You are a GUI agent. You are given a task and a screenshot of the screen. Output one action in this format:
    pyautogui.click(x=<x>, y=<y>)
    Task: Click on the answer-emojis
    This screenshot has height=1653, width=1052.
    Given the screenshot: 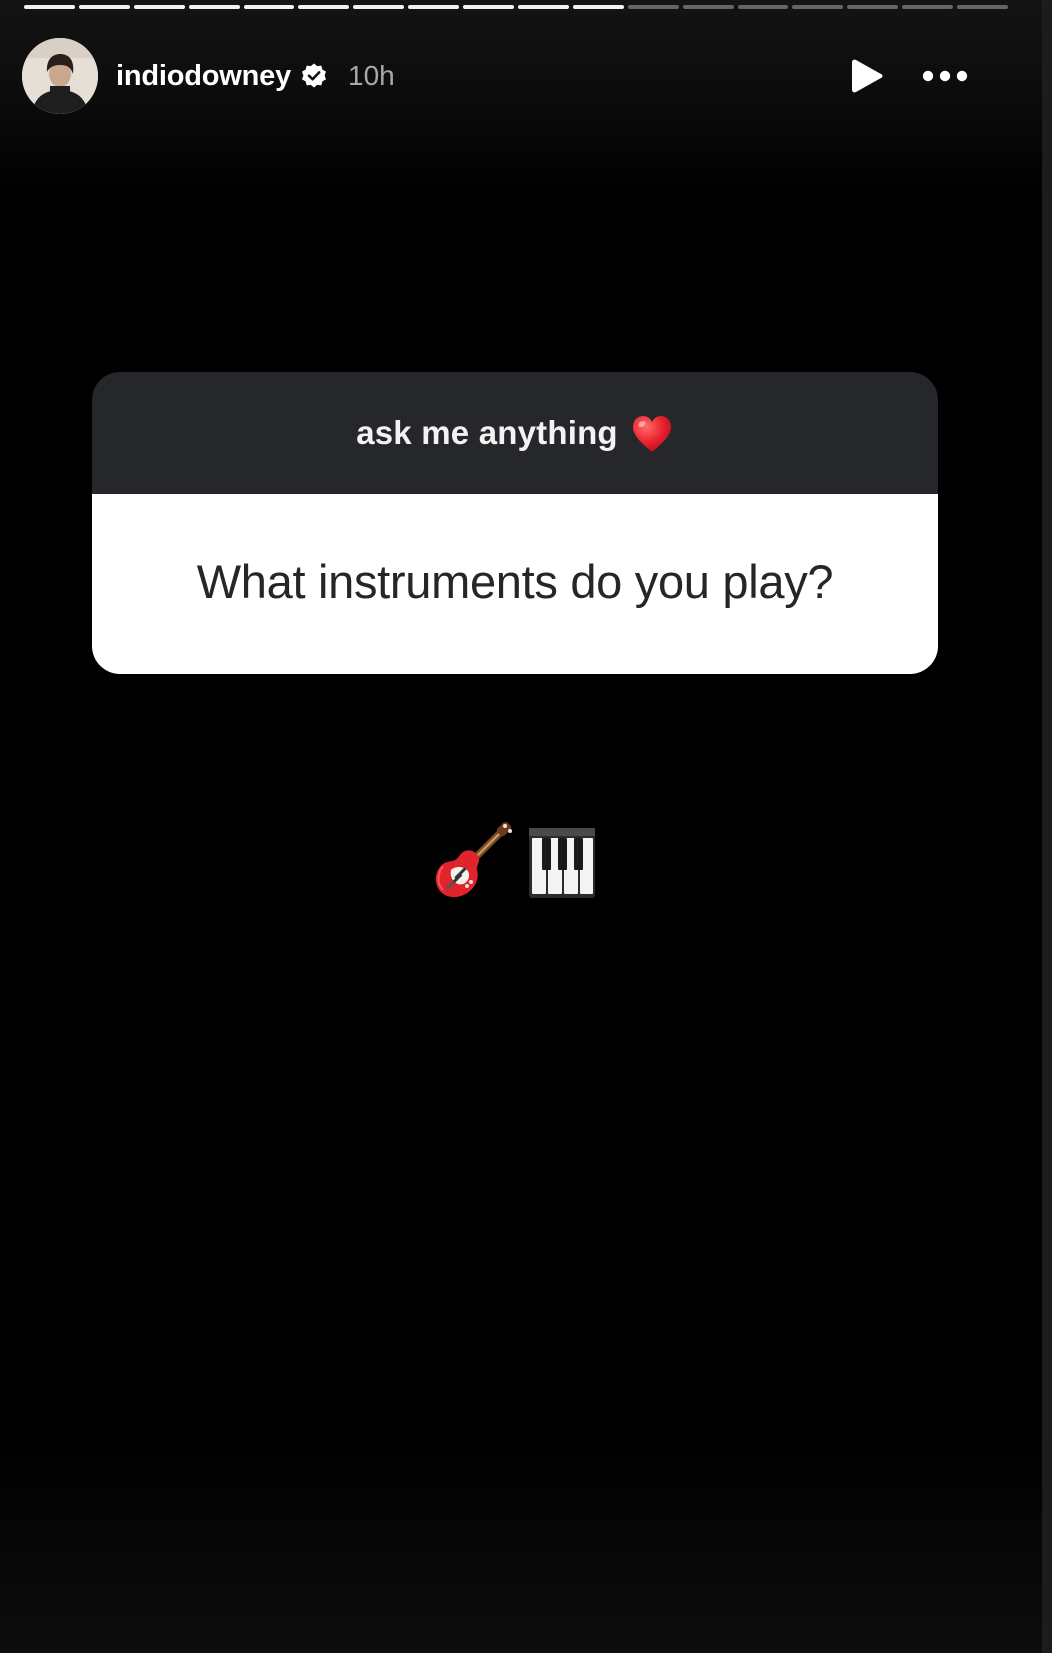 What is the action you would take?
    pyautogui.click(x=517, y=861)
    